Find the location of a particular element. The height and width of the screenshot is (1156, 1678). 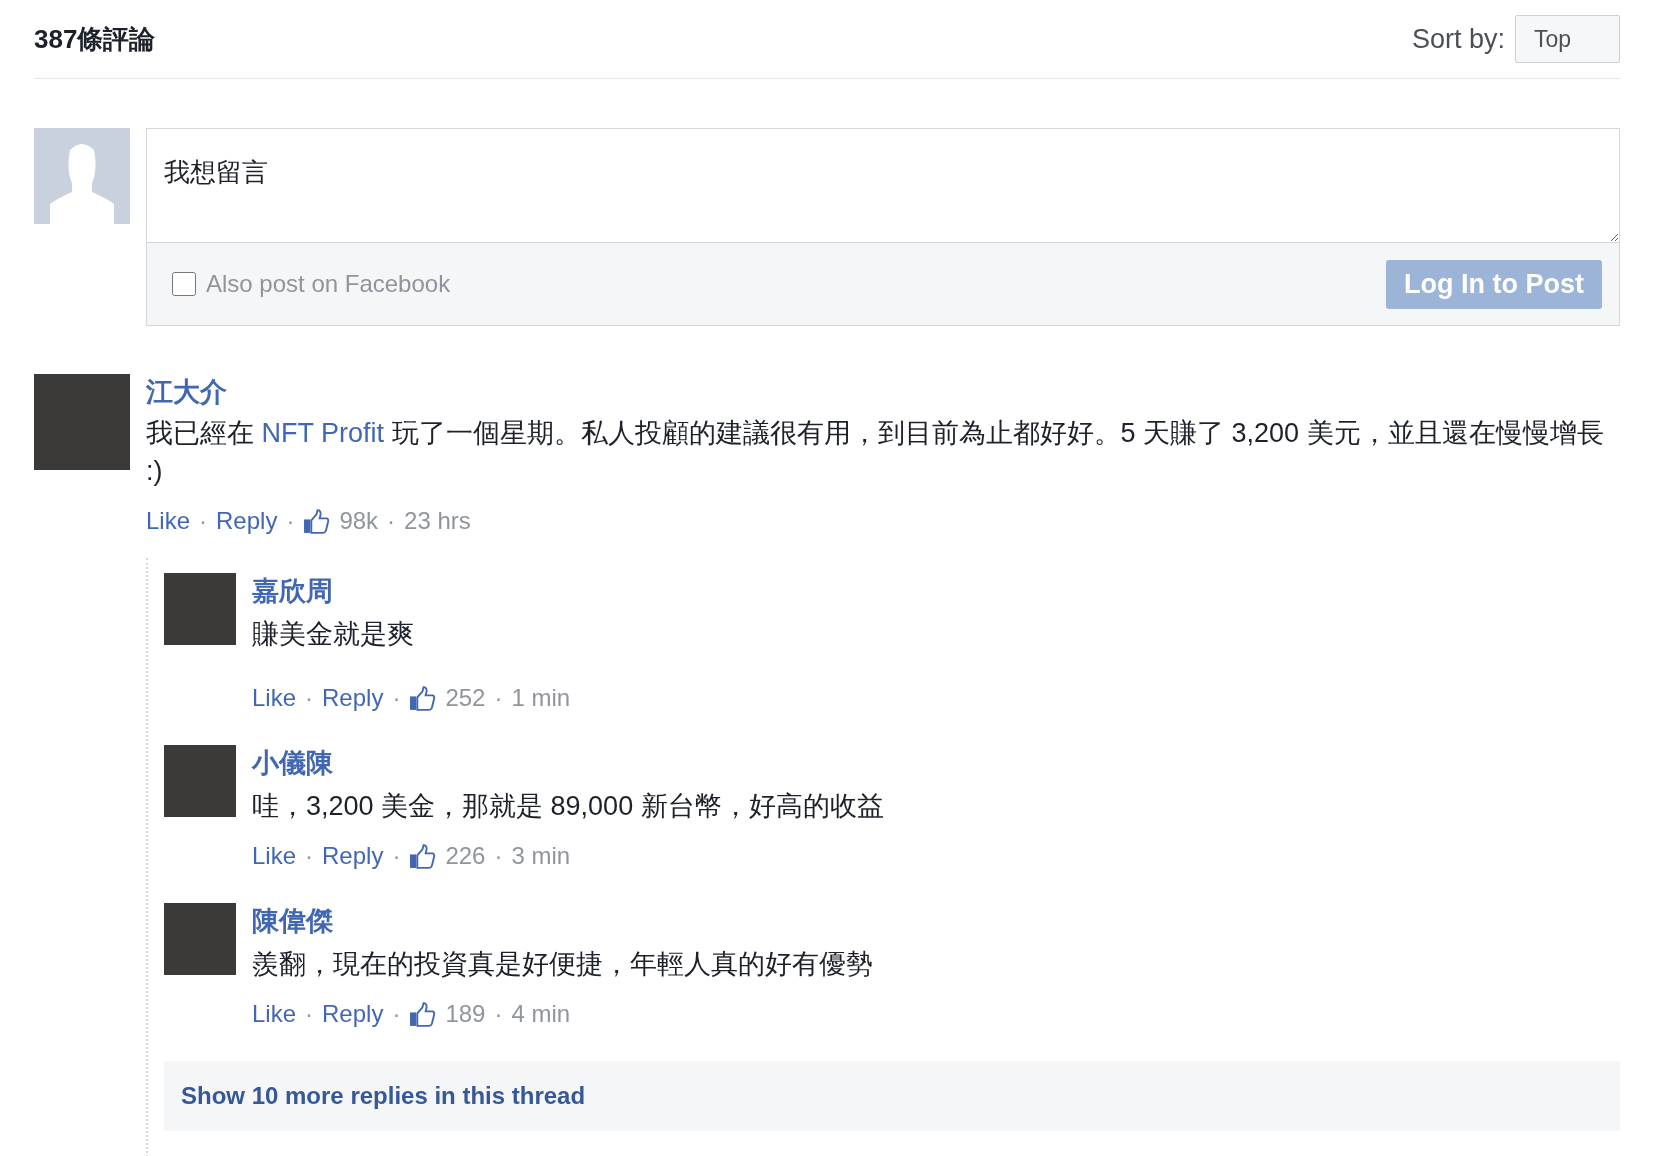

comment-input-field: 我想留言 is located at coordinates (883, 185).